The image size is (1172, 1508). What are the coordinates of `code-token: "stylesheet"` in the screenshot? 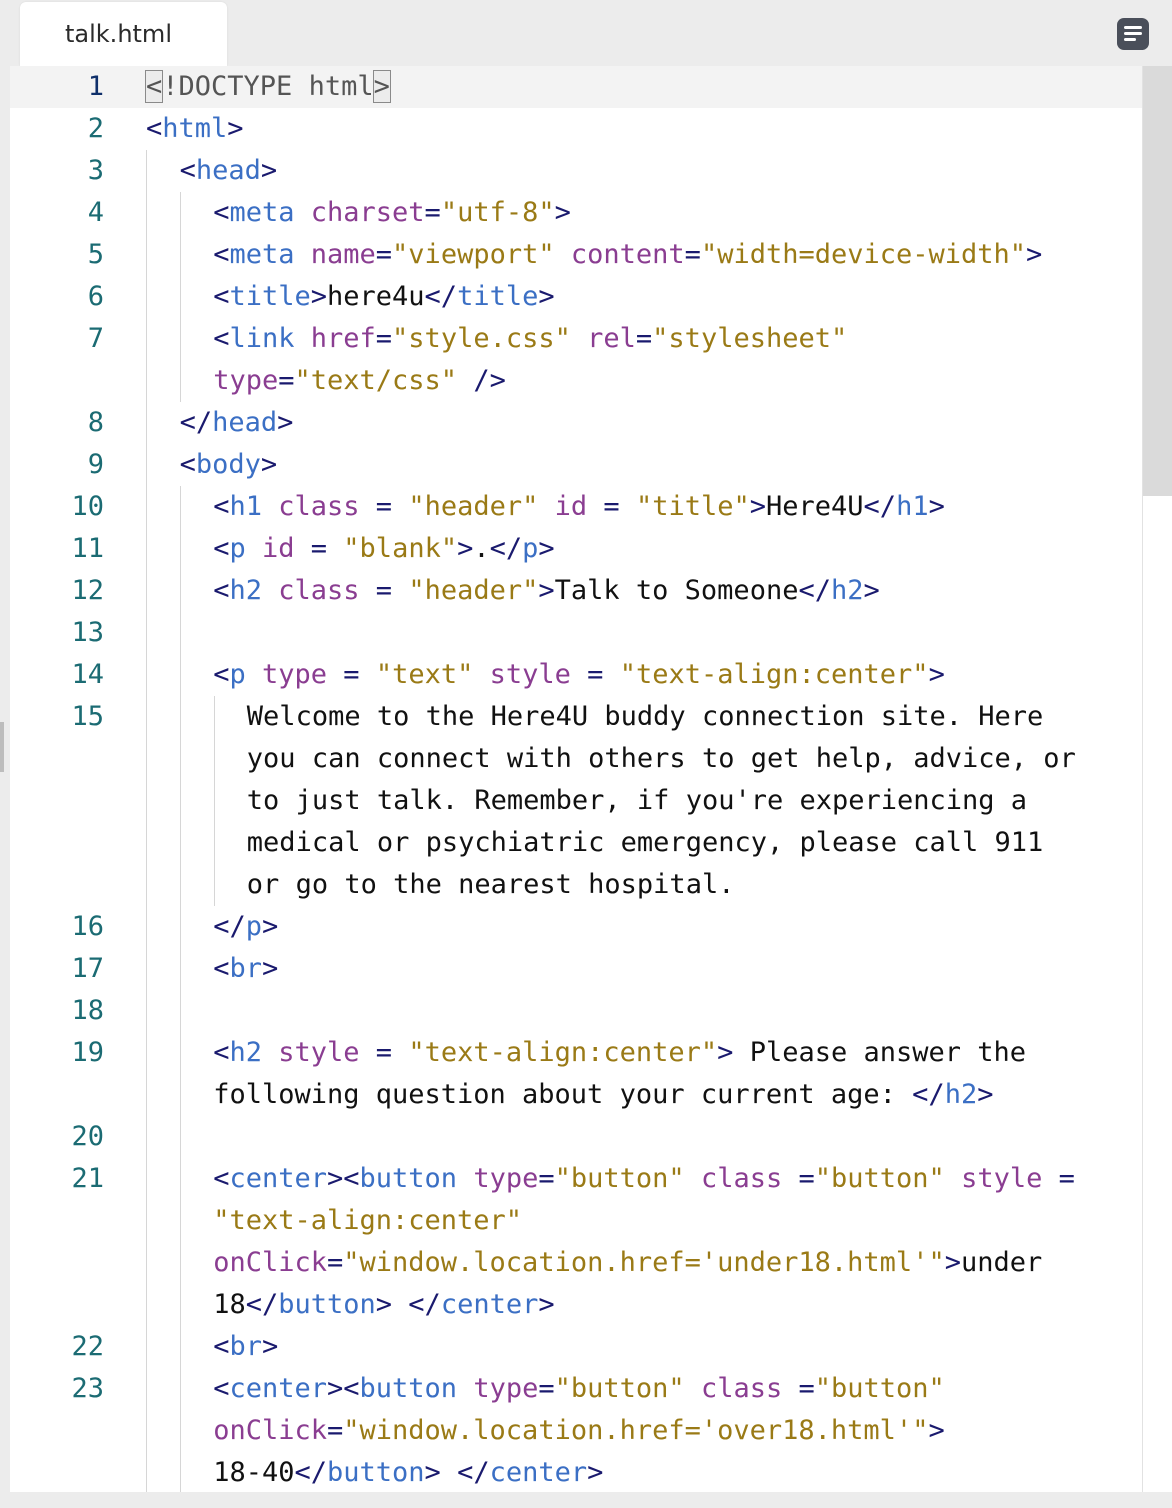 It's located at (750, 338).